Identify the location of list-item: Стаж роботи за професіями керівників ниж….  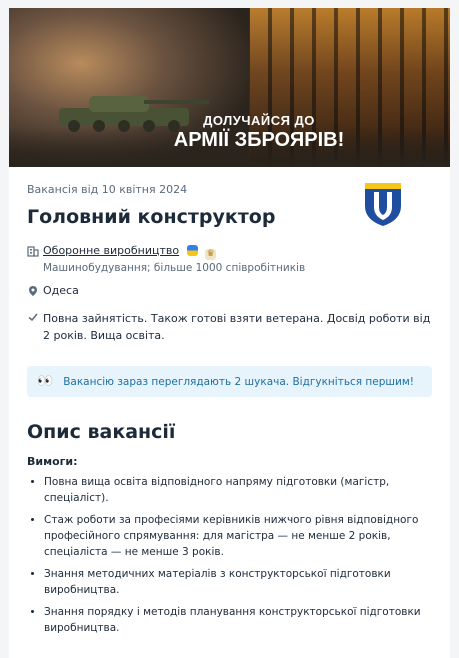
(238, 536).